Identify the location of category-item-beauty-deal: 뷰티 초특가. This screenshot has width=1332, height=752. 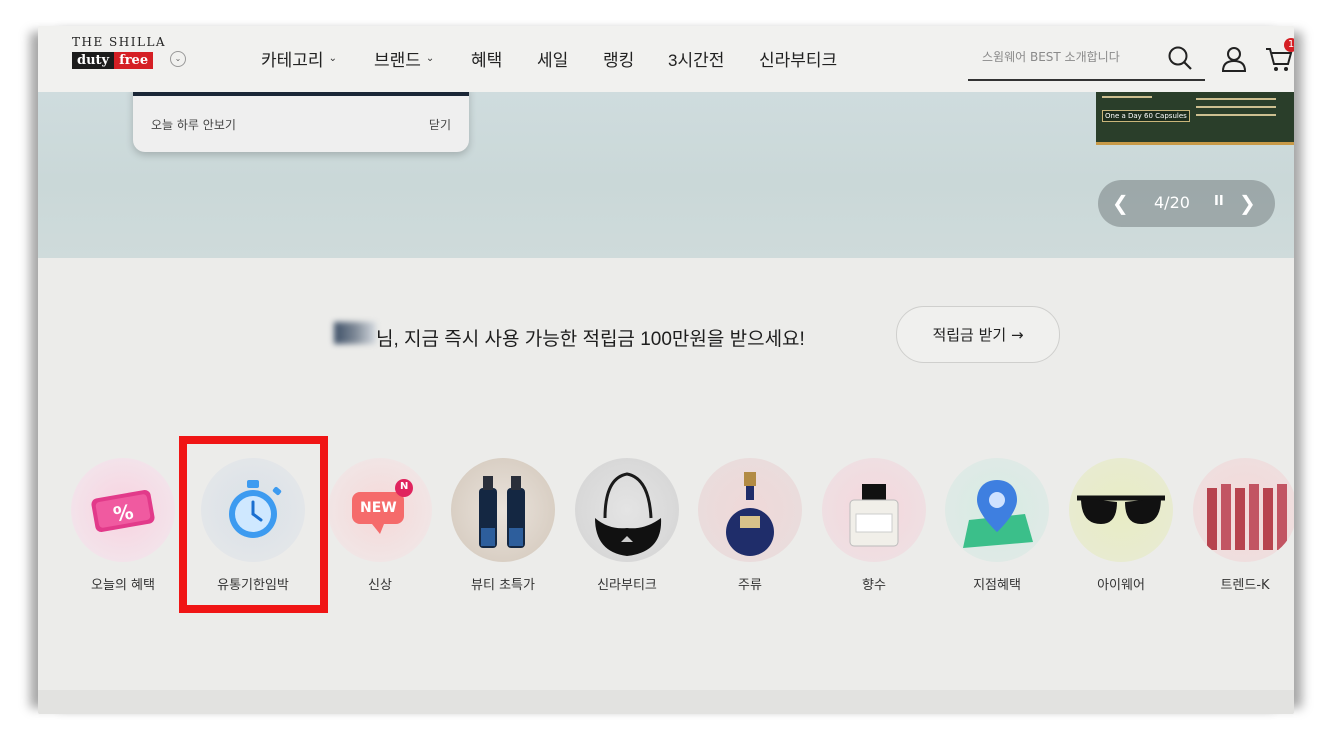
(503, 525).